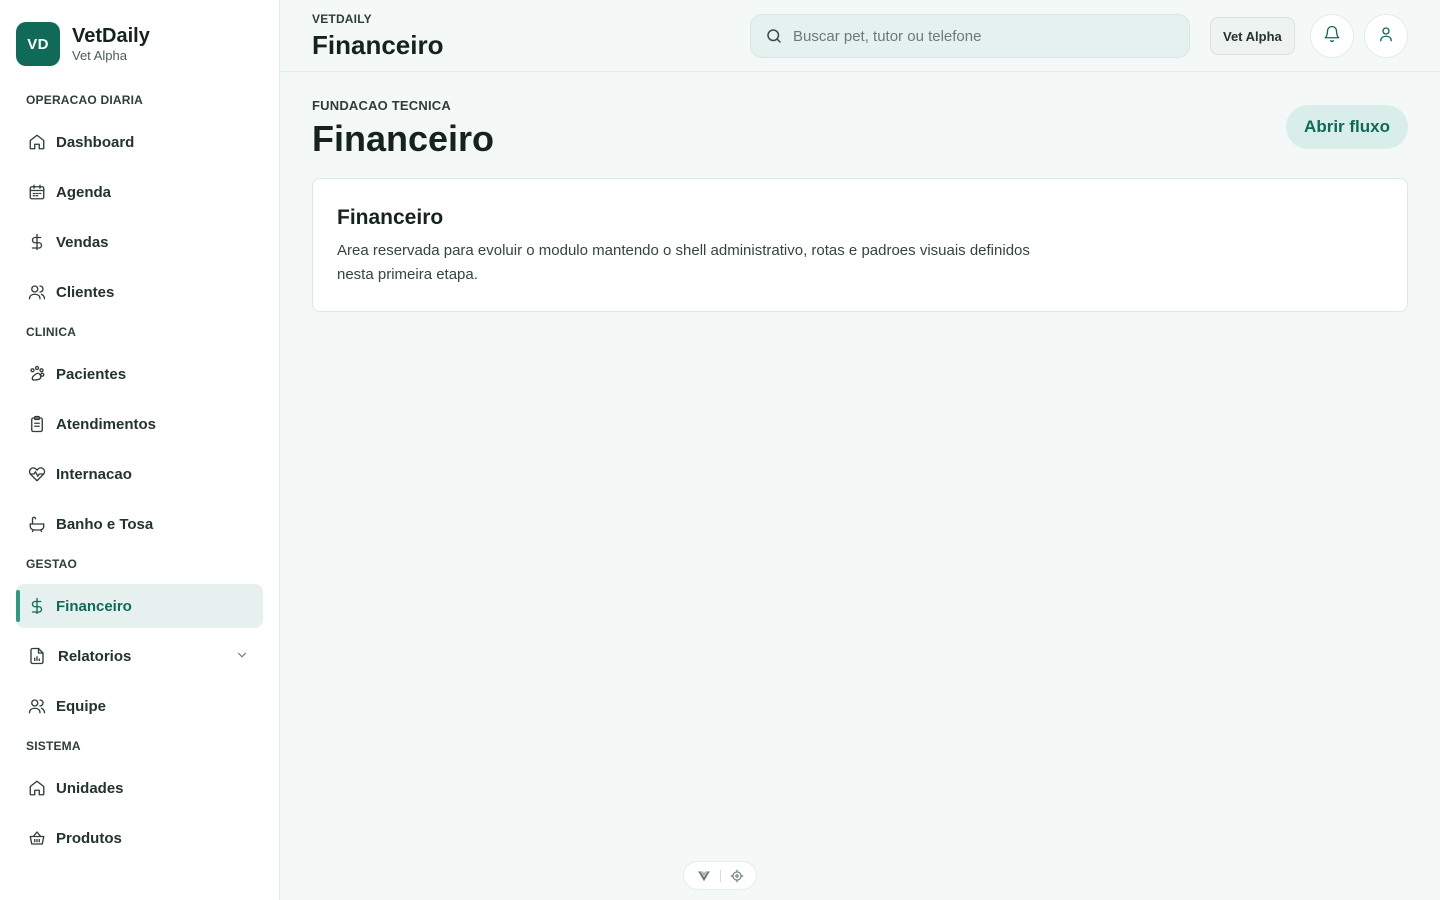 The image size is (1440, 900). Describe the element at coordinates (37, 838) in the screenshot. I see `basket-icon` at that location.